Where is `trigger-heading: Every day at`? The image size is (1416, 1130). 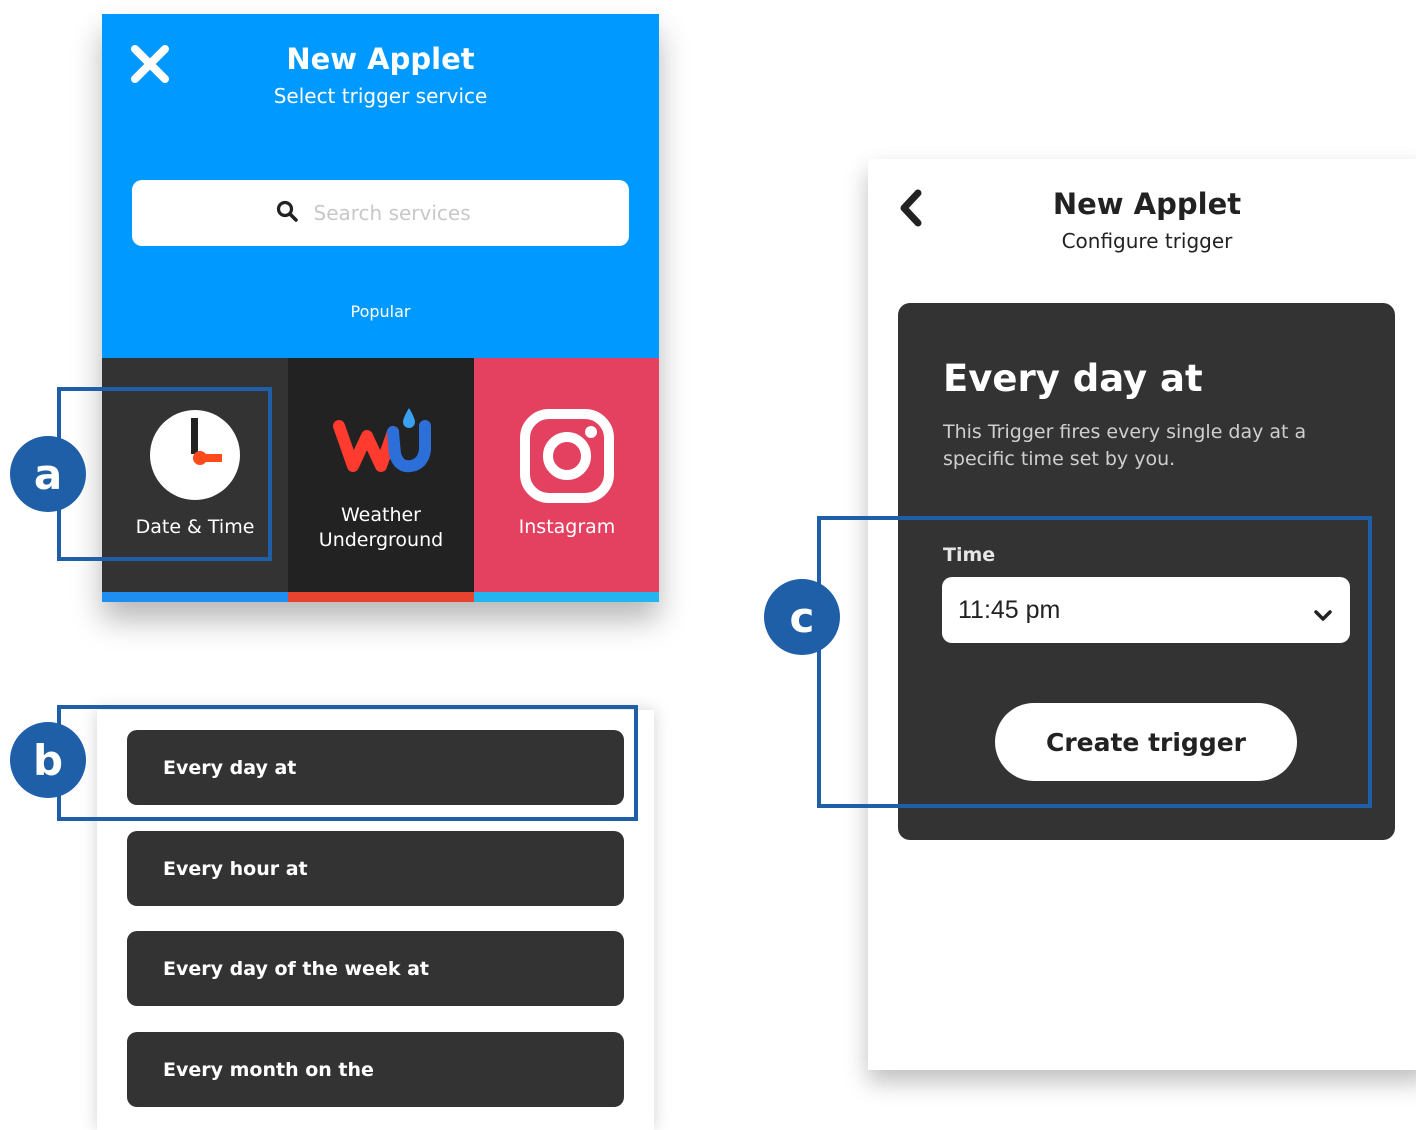 trigger-heading: Every day at is located at coordinates (1073, 378).